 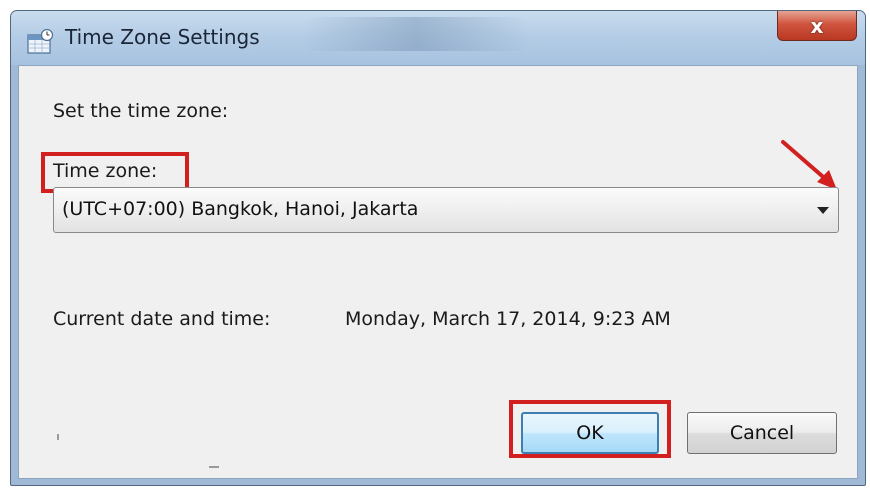 I want to click on title-bar: Time Zone Settings x, so click(x=438, y=38).